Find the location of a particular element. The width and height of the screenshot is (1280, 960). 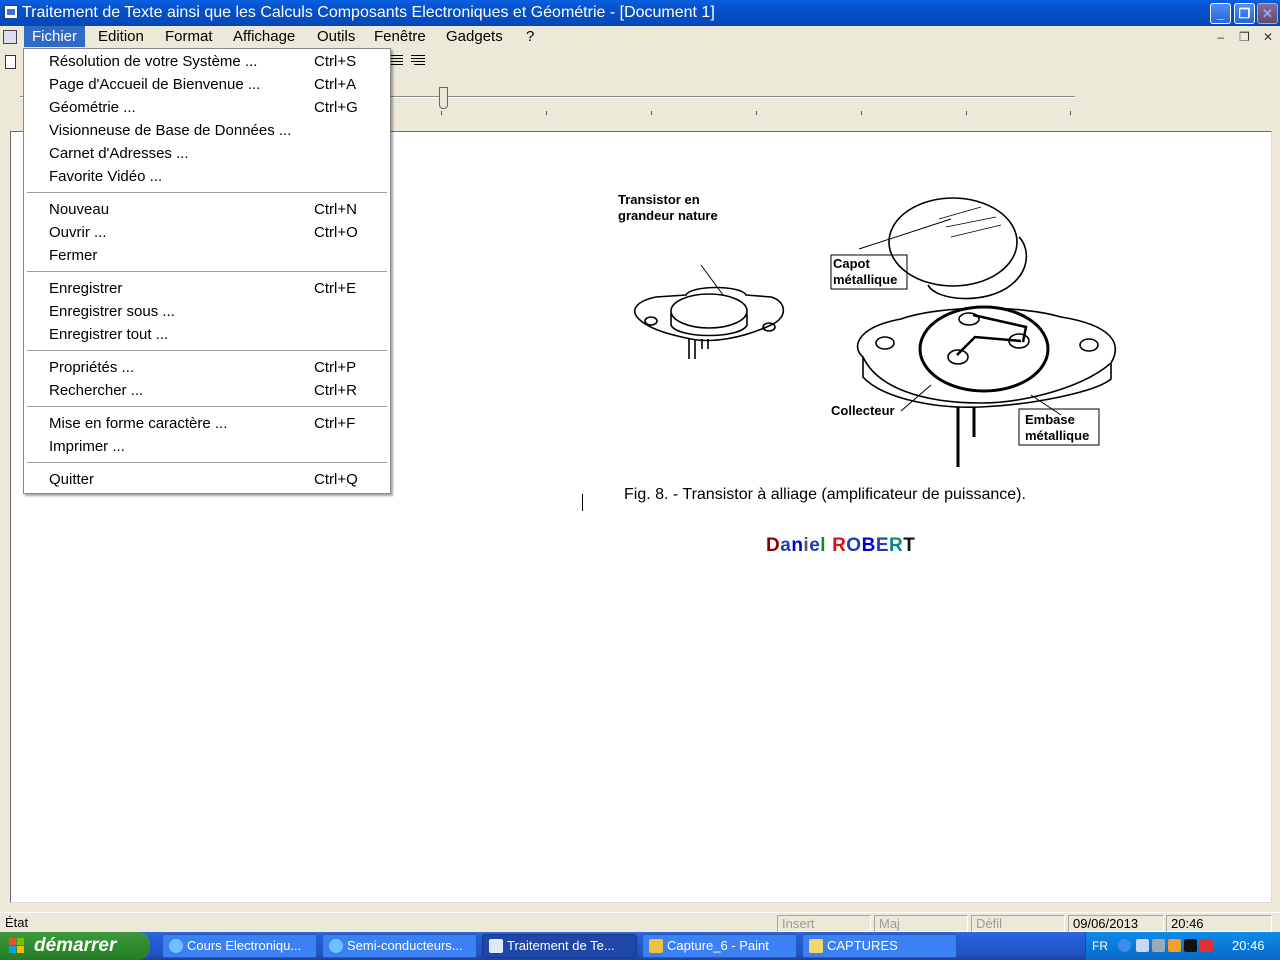

mdi-close-button: ✕ is located at coordinates (1268, 37).